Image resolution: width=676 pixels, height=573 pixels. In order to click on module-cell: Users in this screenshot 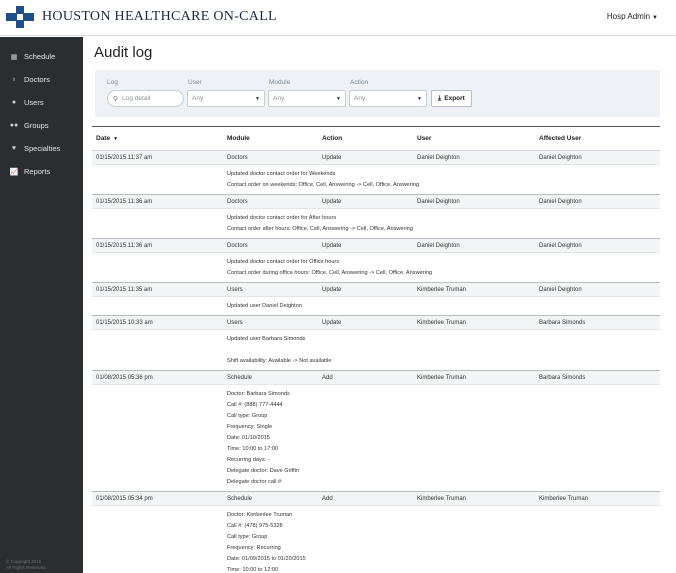, I will do `click(235, 290)`.